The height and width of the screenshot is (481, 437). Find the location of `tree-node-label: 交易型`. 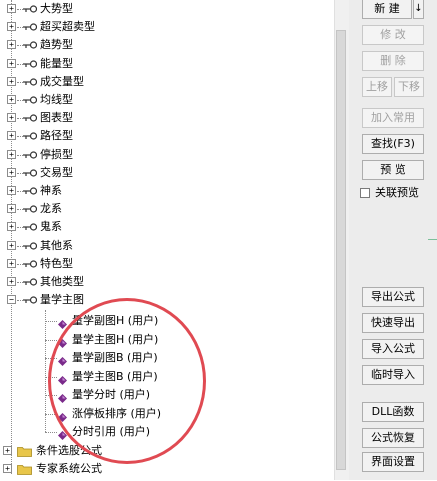

tree-node-label: 交易型 is located at coordinates (56, 172).